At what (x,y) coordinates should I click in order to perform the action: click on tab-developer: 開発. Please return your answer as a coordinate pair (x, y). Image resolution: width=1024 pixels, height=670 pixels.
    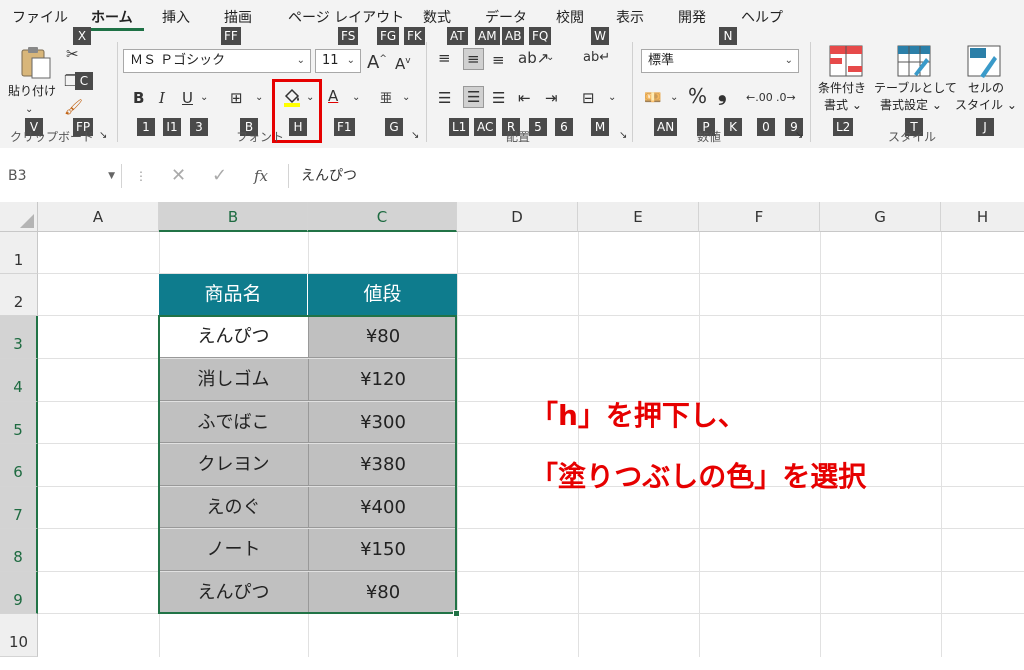
    Looking at the image, I should click on (692, 17).